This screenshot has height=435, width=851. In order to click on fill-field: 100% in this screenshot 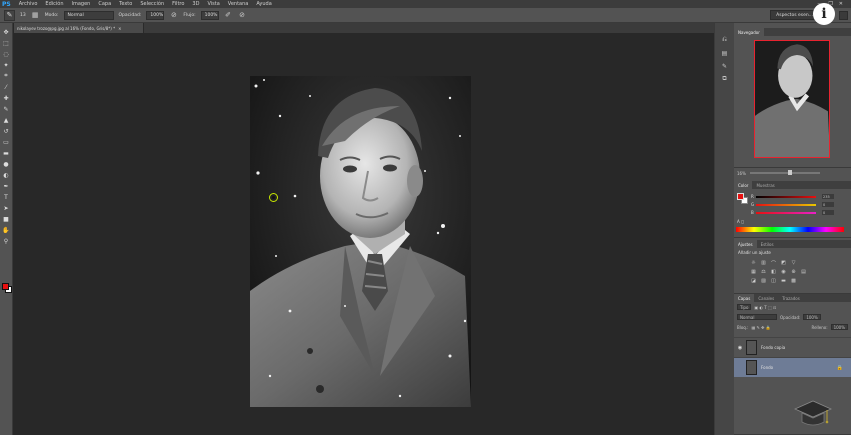, I will do `click(839, 327)`.